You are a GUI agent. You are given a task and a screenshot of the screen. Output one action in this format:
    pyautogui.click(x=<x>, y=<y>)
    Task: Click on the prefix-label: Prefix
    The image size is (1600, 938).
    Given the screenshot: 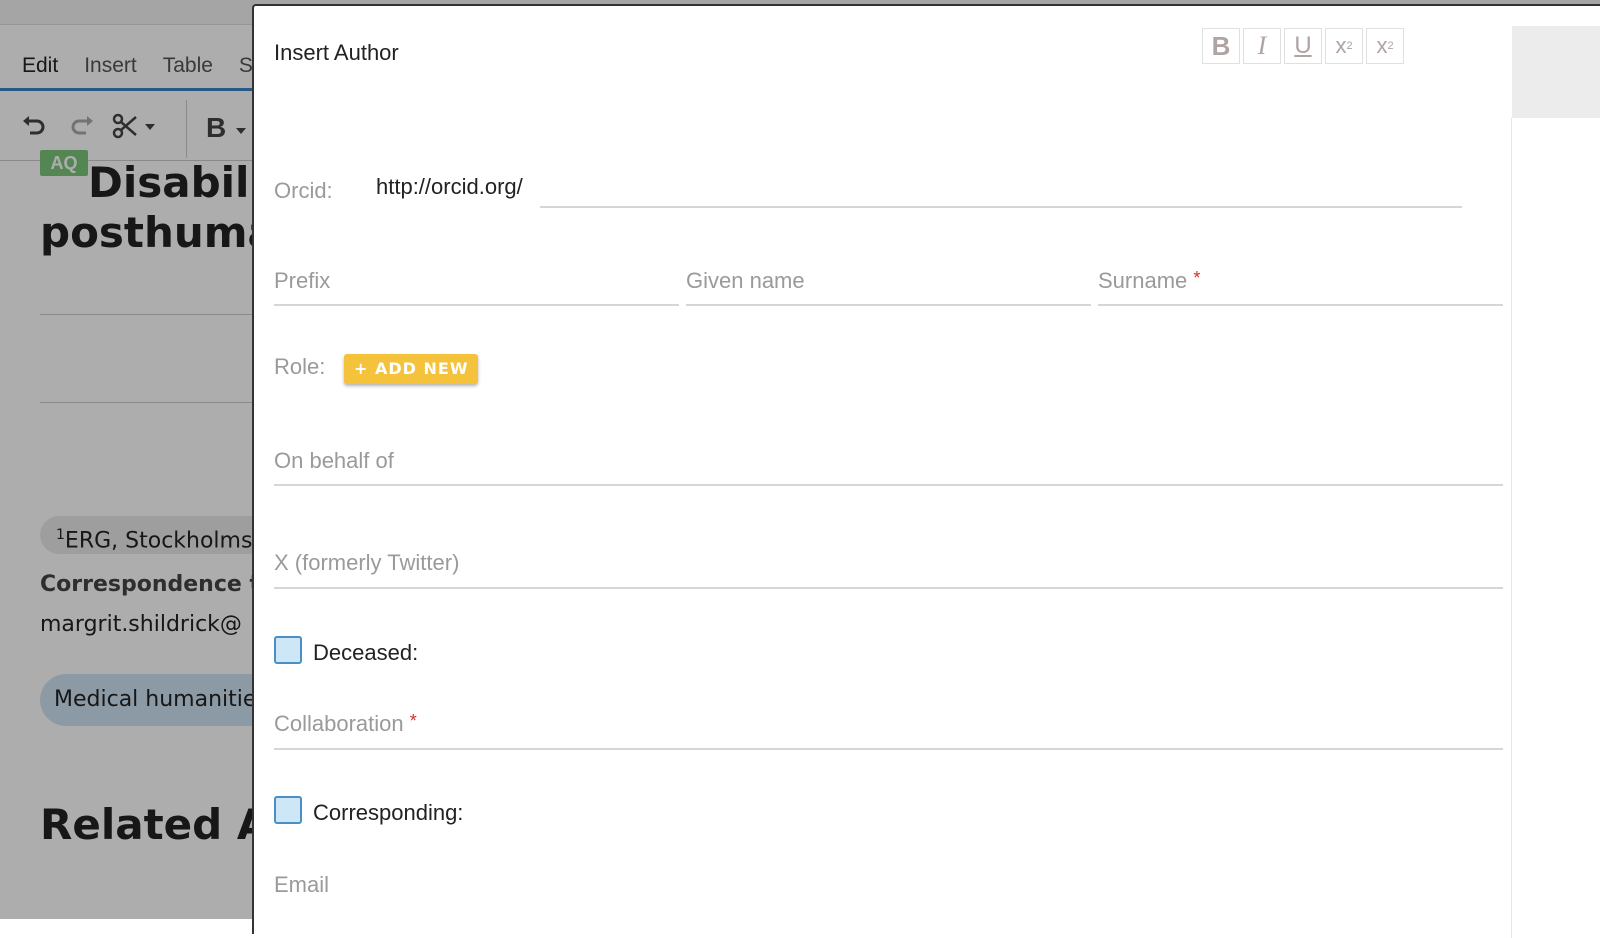 What is the action you would take?
    pyautogui.click(x=302, y=280)
    